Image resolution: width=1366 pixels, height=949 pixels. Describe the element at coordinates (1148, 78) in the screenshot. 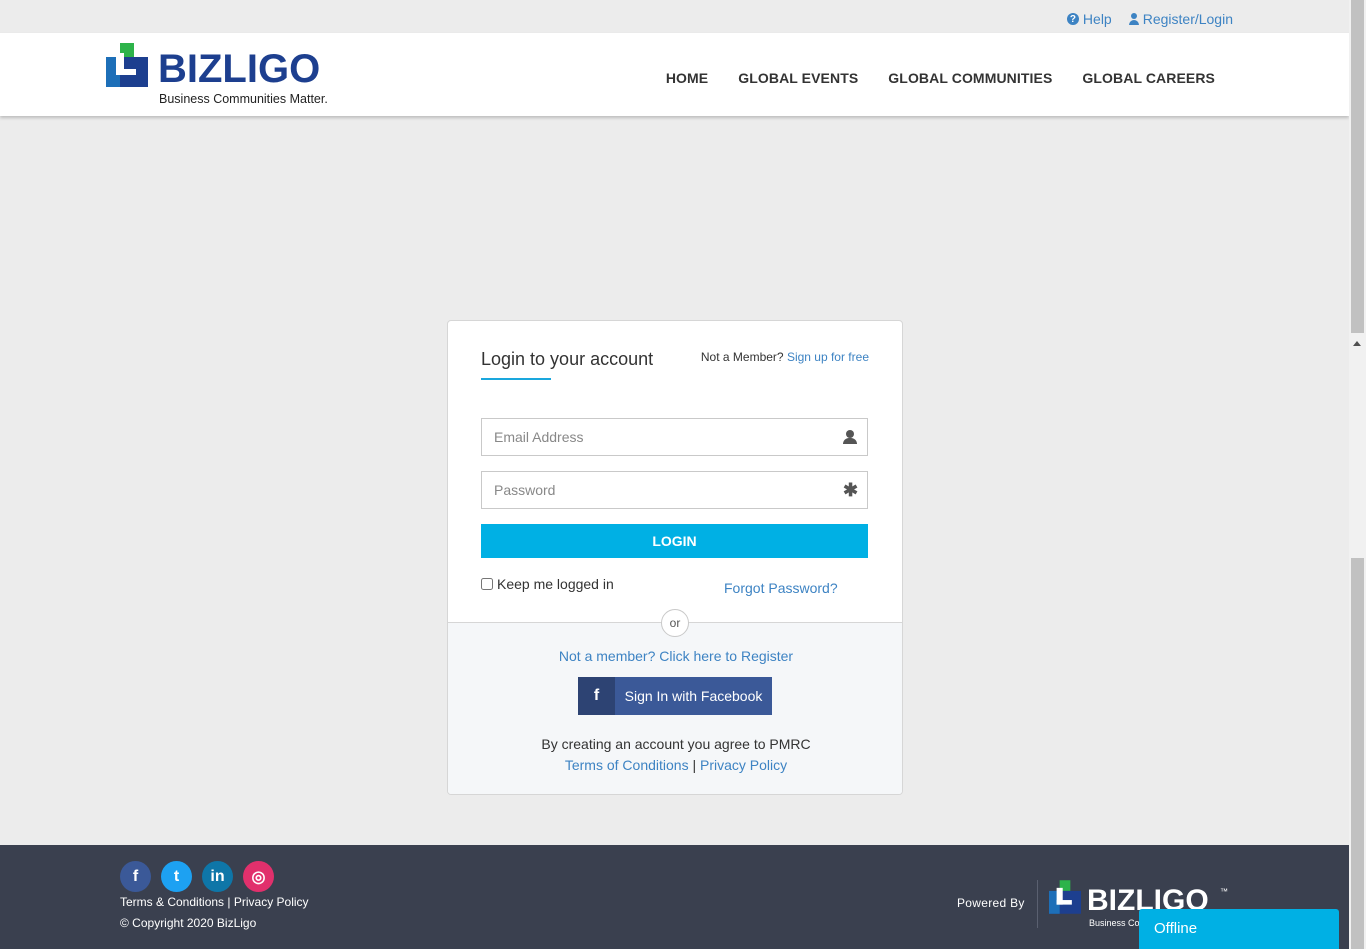

I see `nav-global-careers: GLOBAL CAREERS` at that location.